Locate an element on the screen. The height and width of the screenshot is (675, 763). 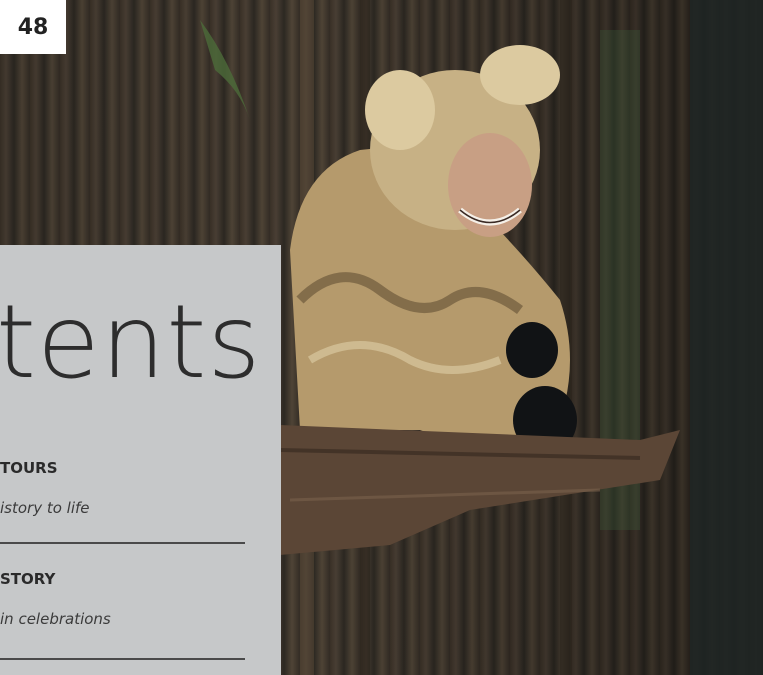
entry-subtitle-story: in celebrations is located at coordinates (55, 619).